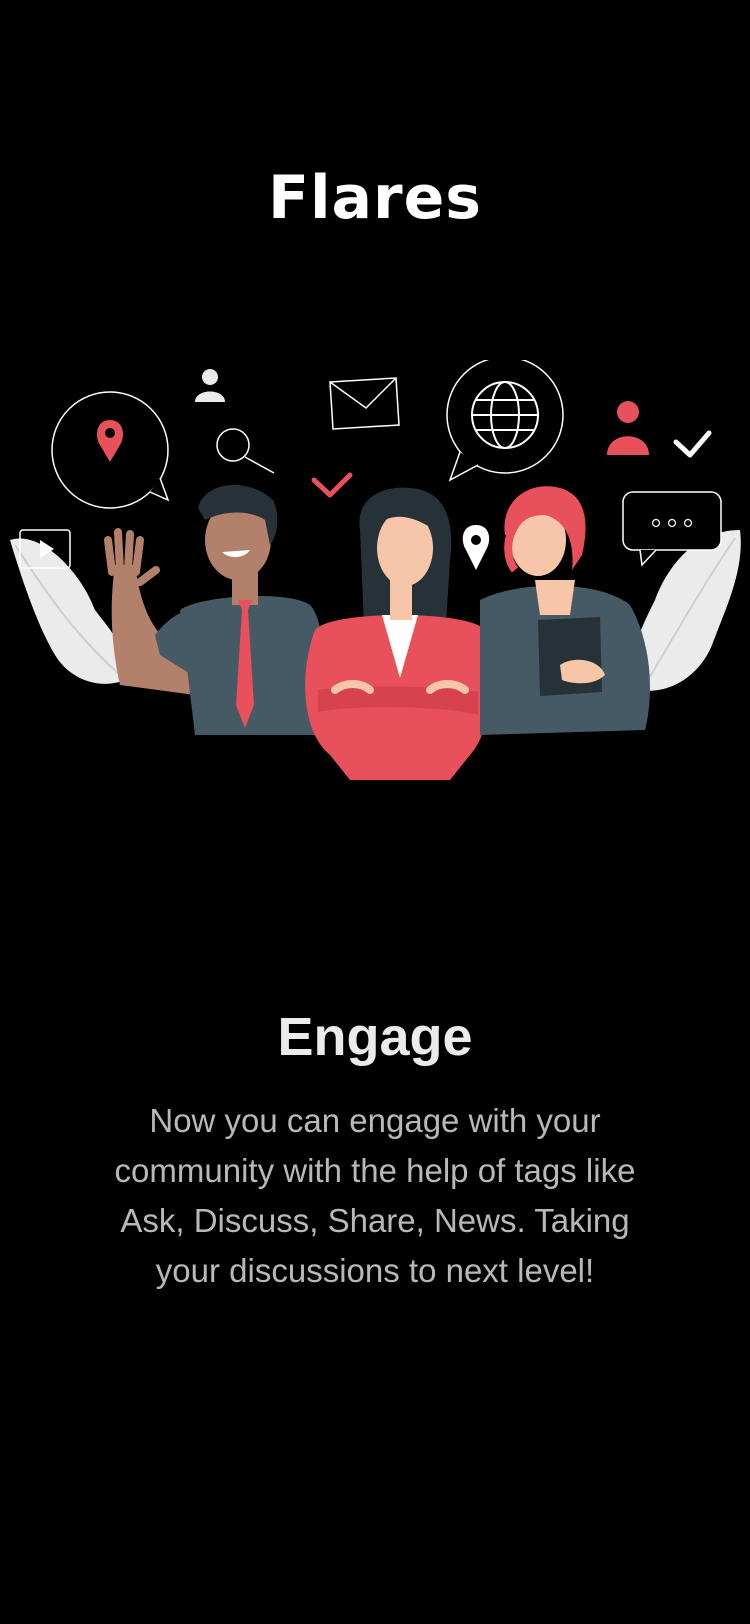 Image resolution: width=750 pixels, height=1624 pixels. Describe the element at coordinates (245, 451) in the screenshot. I see `search-icon` at that location.